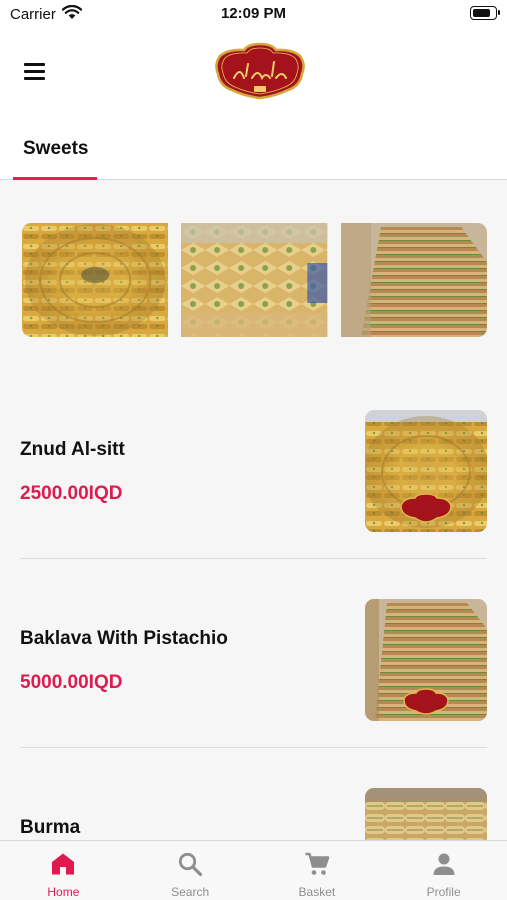 This screenshot has width=507, height=900. What do you see at coordinates (443, 892) in the screenshot?
I see `tab-profile-label: Profile` at bounding box center [443, 892].